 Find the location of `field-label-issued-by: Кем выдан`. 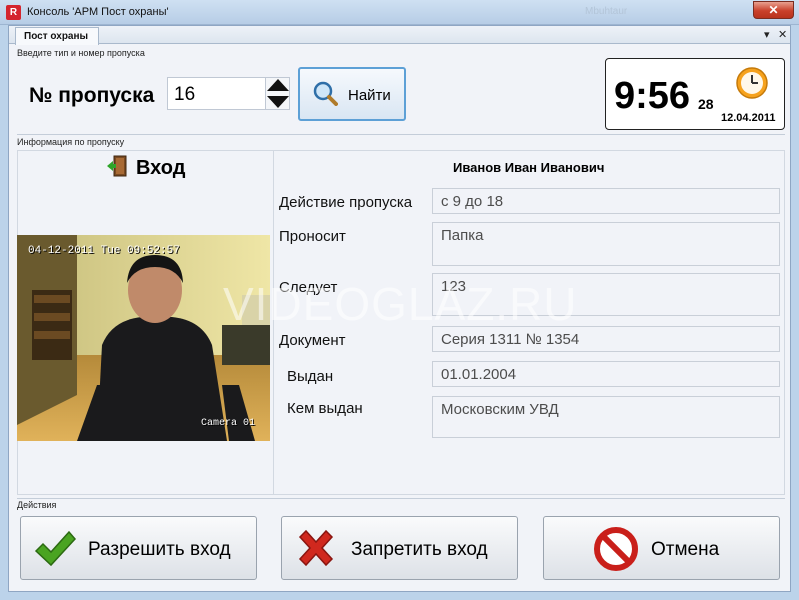

field-label-issued-by: Кем выдан is located at coordinates (325, 408).